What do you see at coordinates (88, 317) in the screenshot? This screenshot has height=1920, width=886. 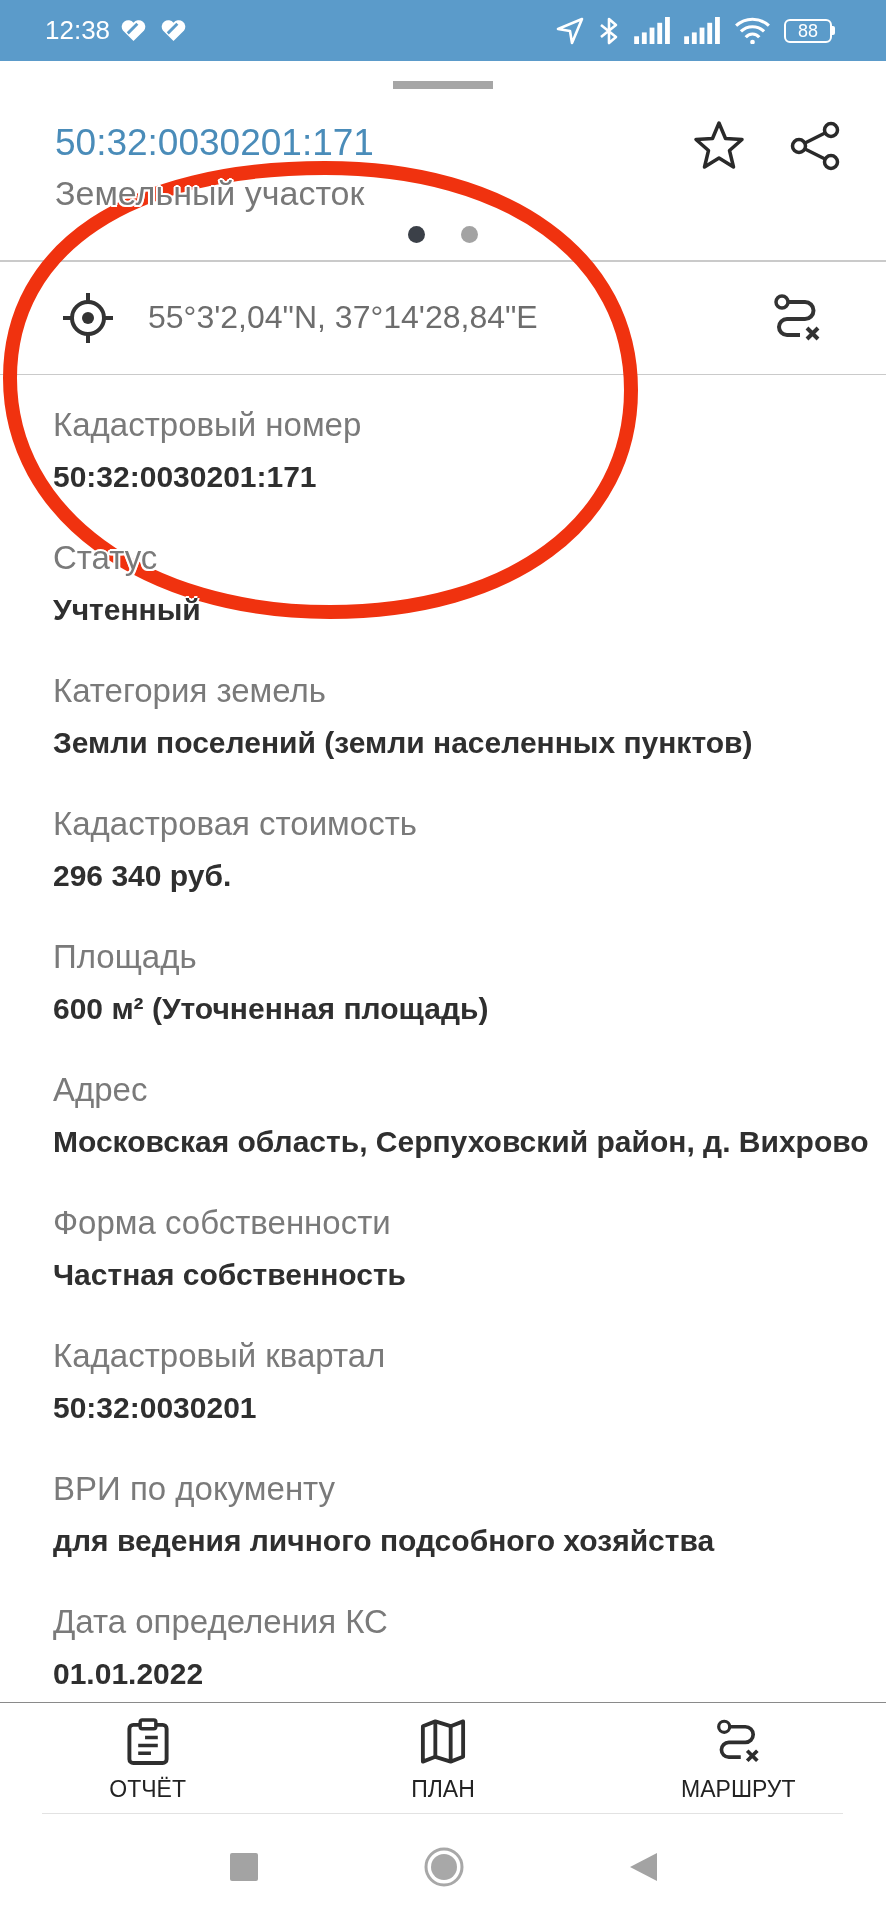 I see `crosshair-icon` at bounding box center [88, 317].